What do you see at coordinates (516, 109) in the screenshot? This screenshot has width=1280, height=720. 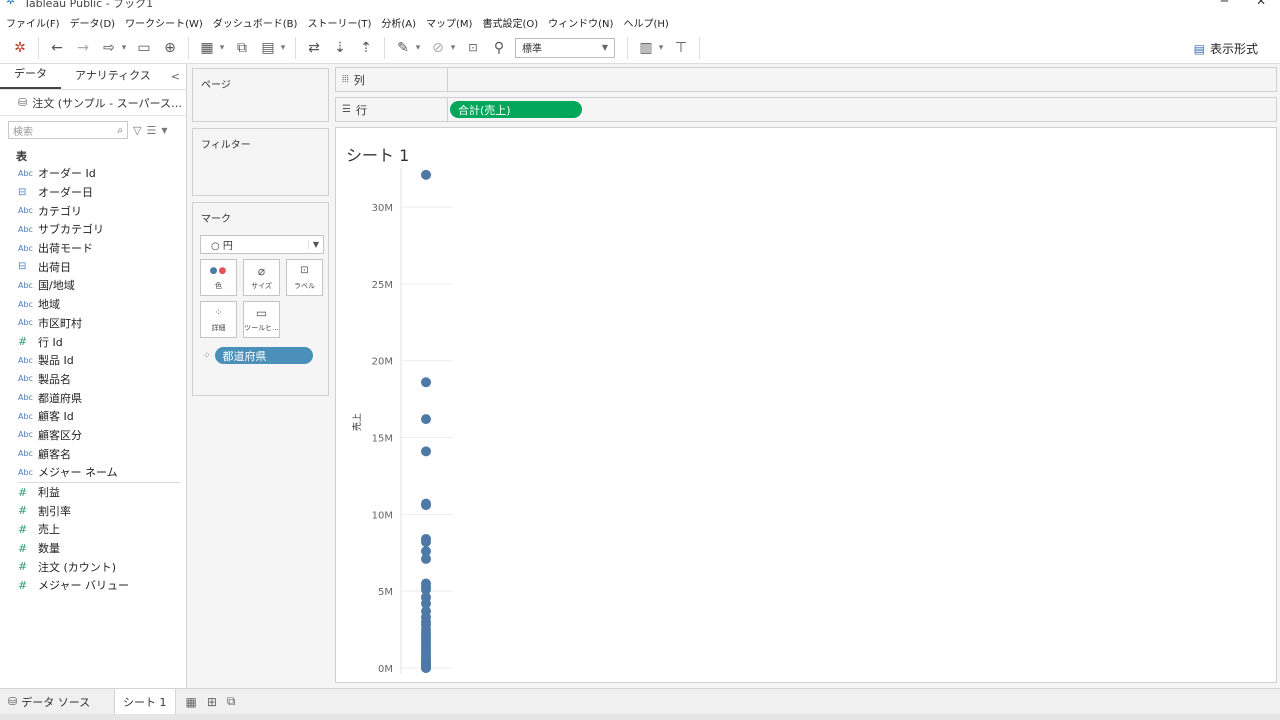 I see `rows-pill: 合計(売上)` at bounding box center [516, 109].